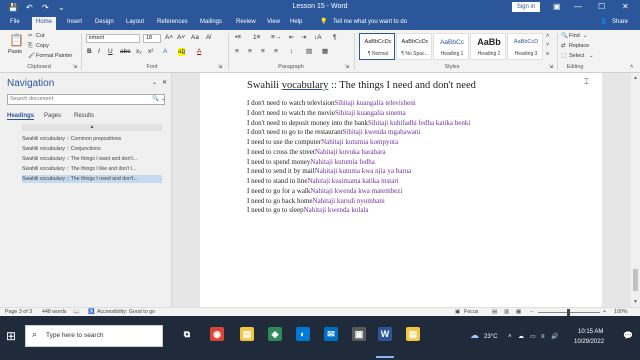  Describe the element at coordinates (576, 56) in the screenshot. I see `select-button: Select` at that location.